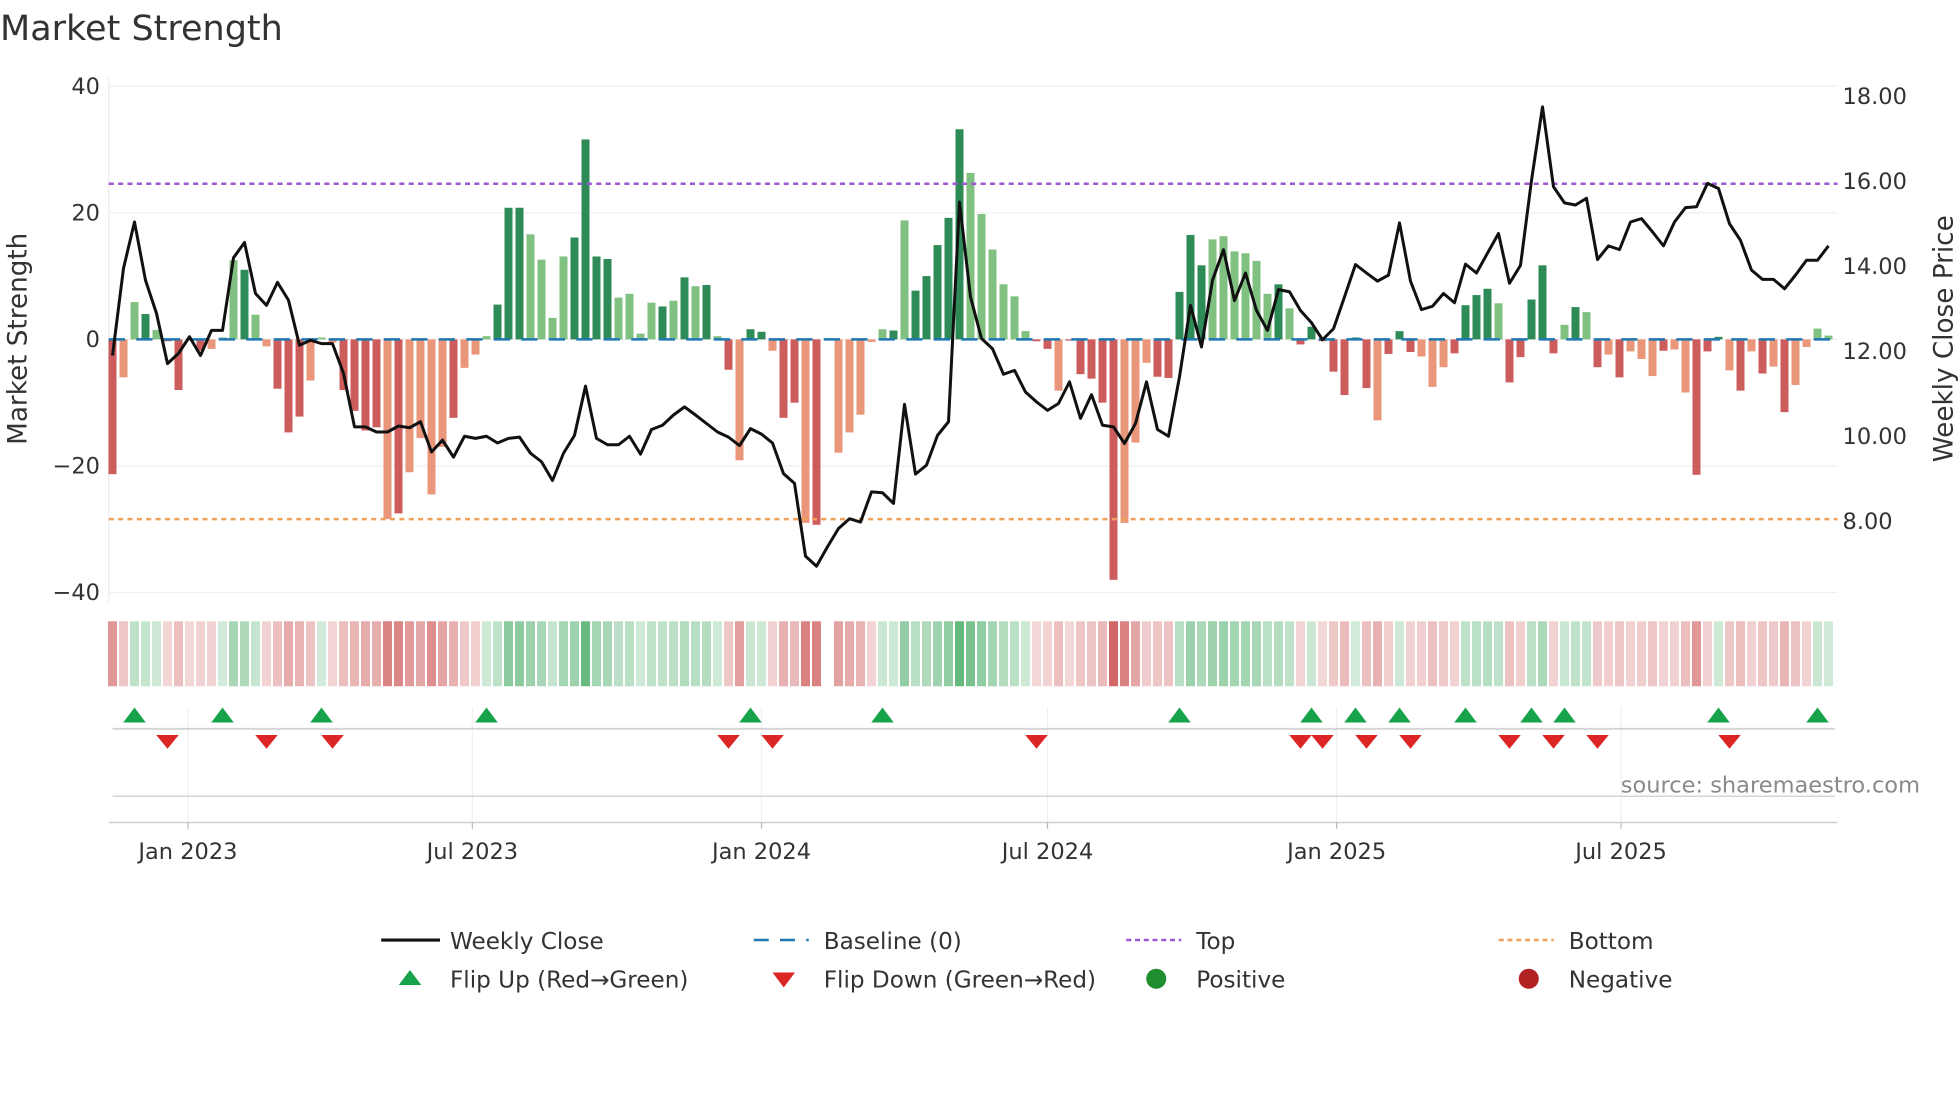 The width and height of the screenshot is (1960, 1102). What do you see at coordinates (569, 981) in the screenshot?
I see `legend-label-flip-up: Flip Up (Red→Green)` at bounding box center [569, 981].